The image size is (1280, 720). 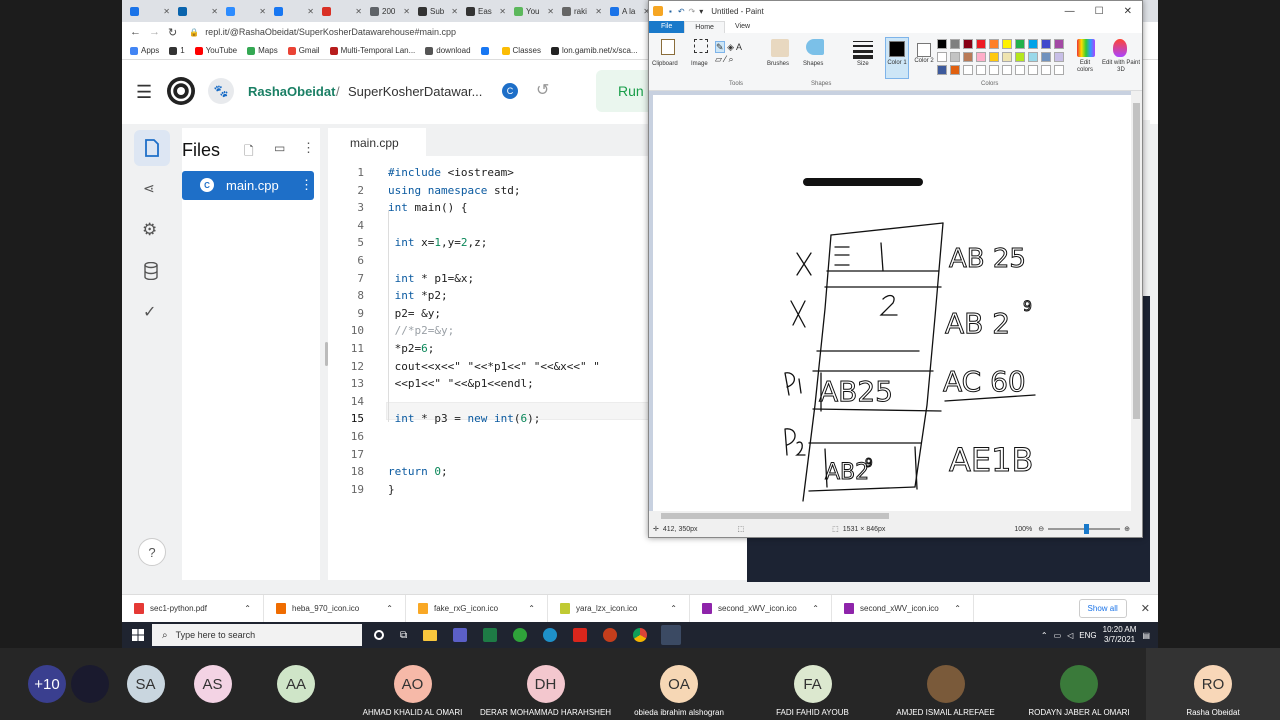 I want to click on participant-tile: RO Rasha Obeidat, so click(x=1213, y=684).